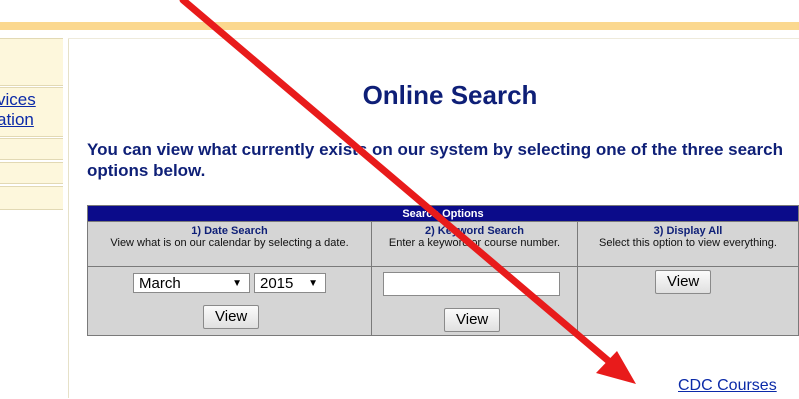  Describe the element at coordinates (450, 95) in the screenshot. I see `page-title: Online Search` at that location.